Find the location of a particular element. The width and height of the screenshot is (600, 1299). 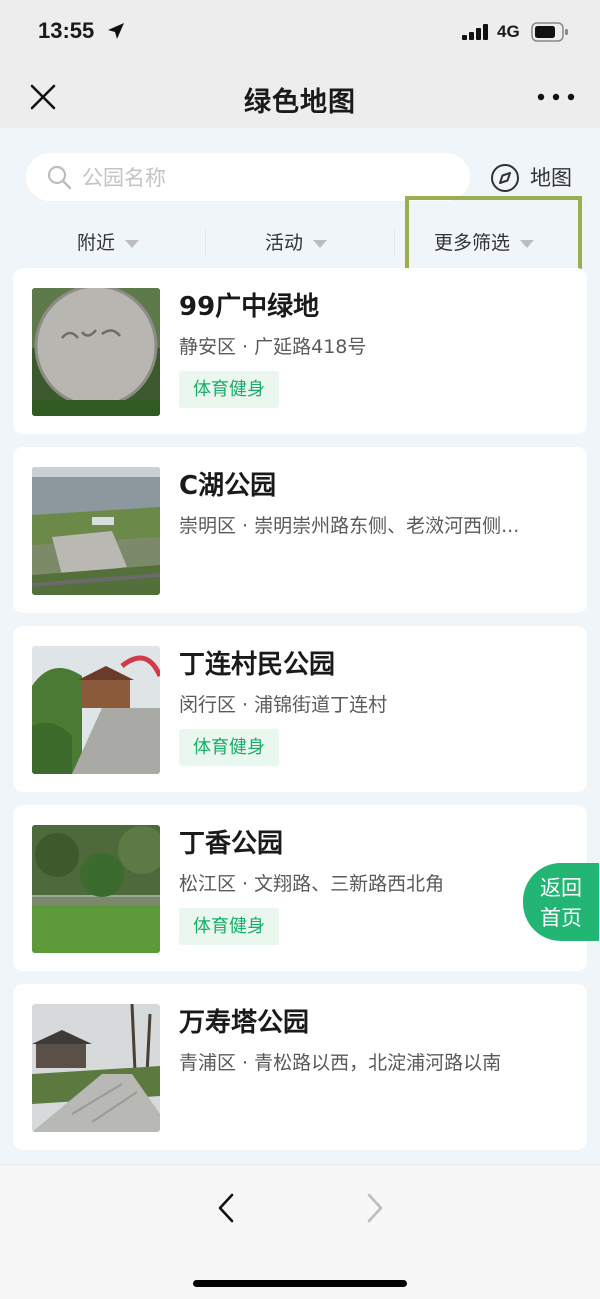

status-time: 13:55 is located at coordinates (66, 30).